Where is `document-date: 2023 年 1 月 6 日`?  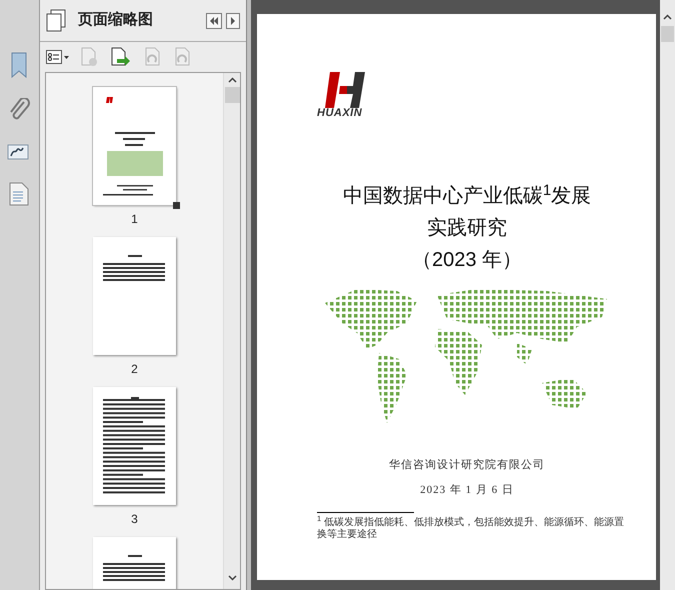
document-date: 2023 年 1 月 6 日 is located at coordinates (467, 490).